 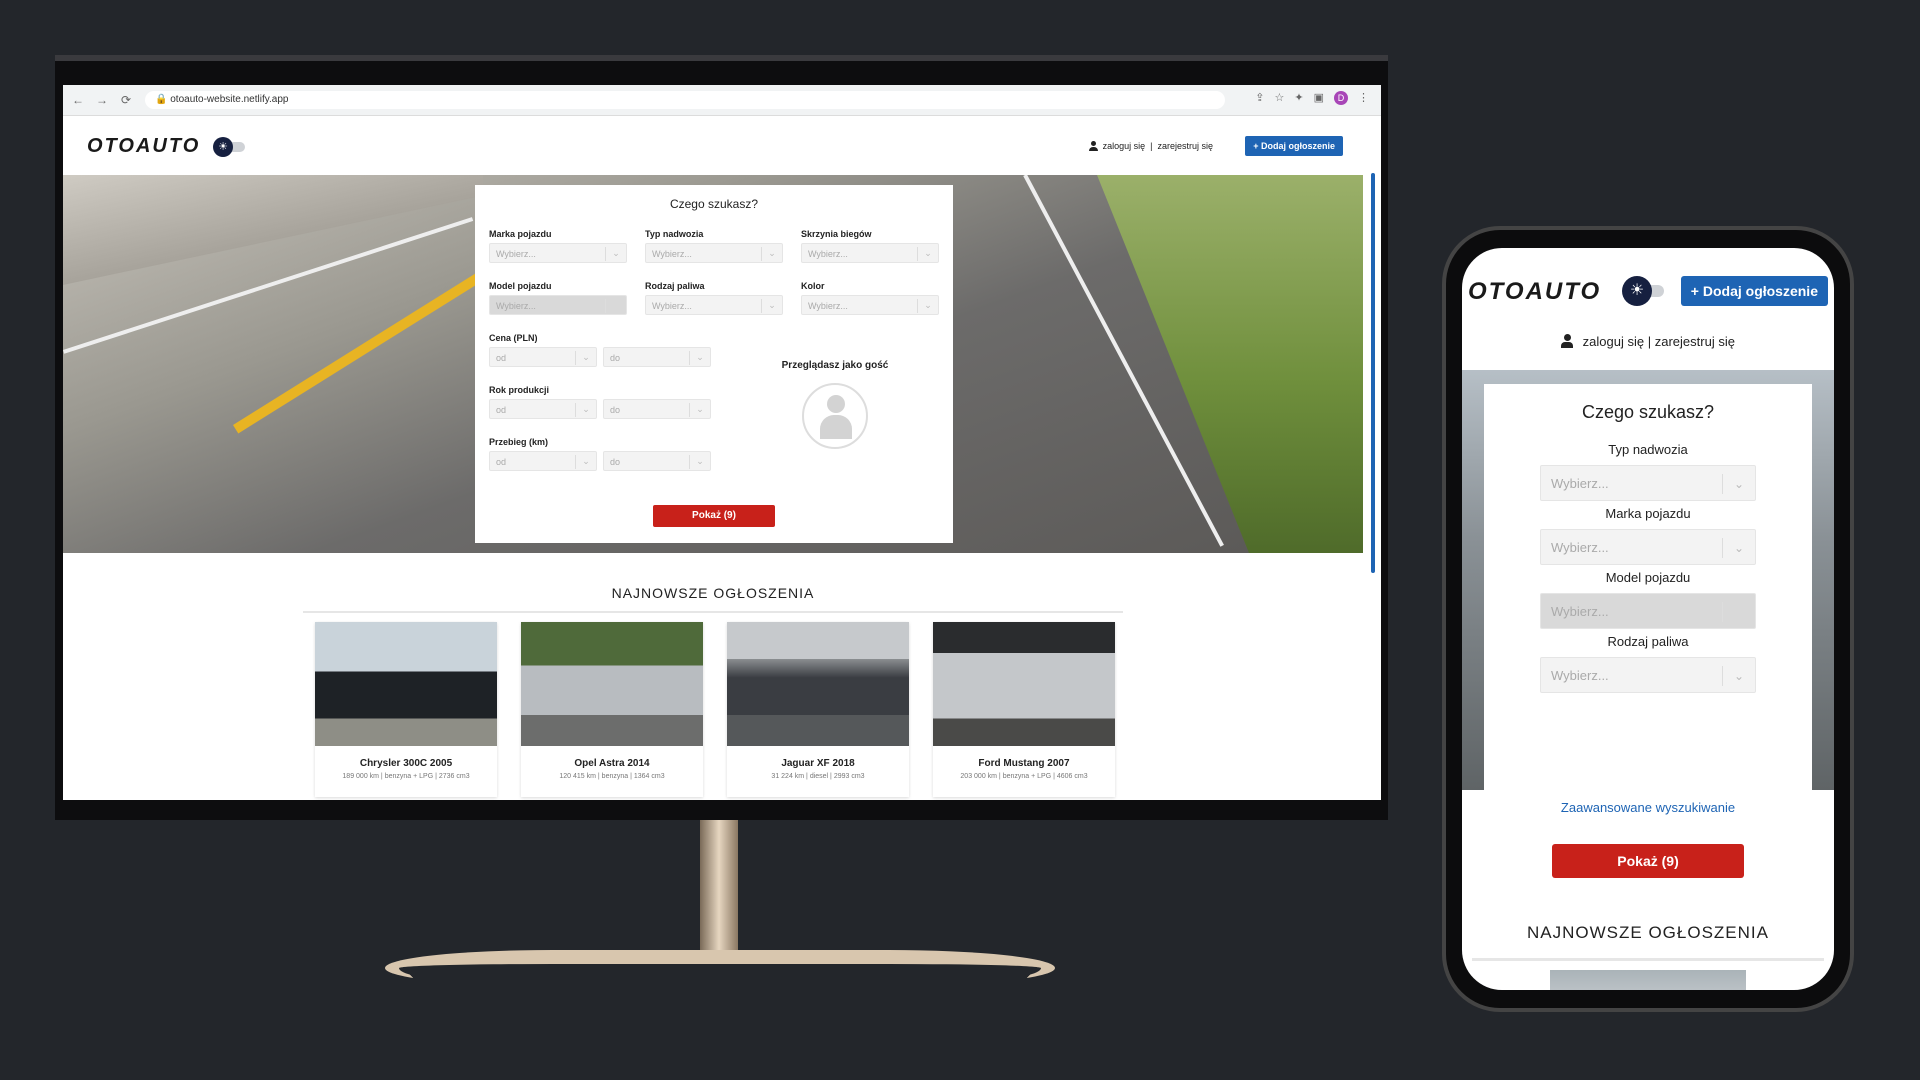 I want to click on menu-dots-icon: ⋮, so click(x=1363, y=98).